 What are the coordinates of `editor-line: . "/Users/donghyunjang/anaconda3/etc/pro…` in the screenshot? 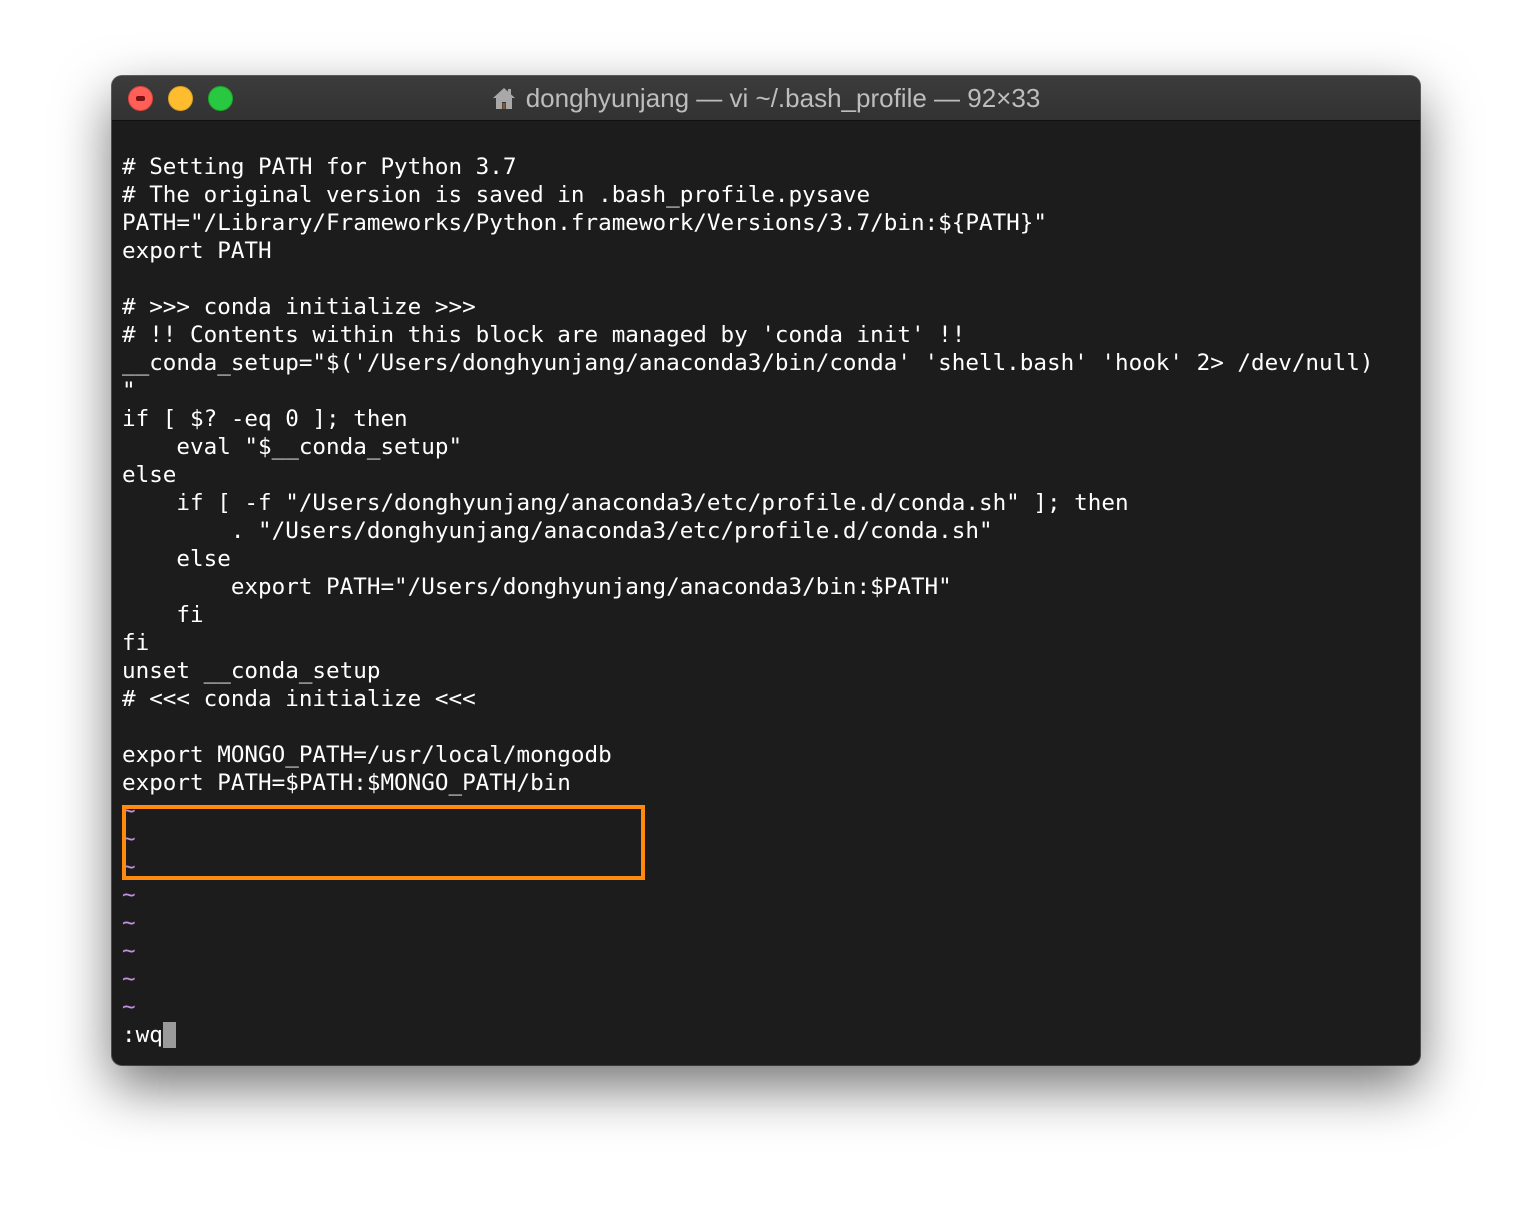 It's located at (557, 531).